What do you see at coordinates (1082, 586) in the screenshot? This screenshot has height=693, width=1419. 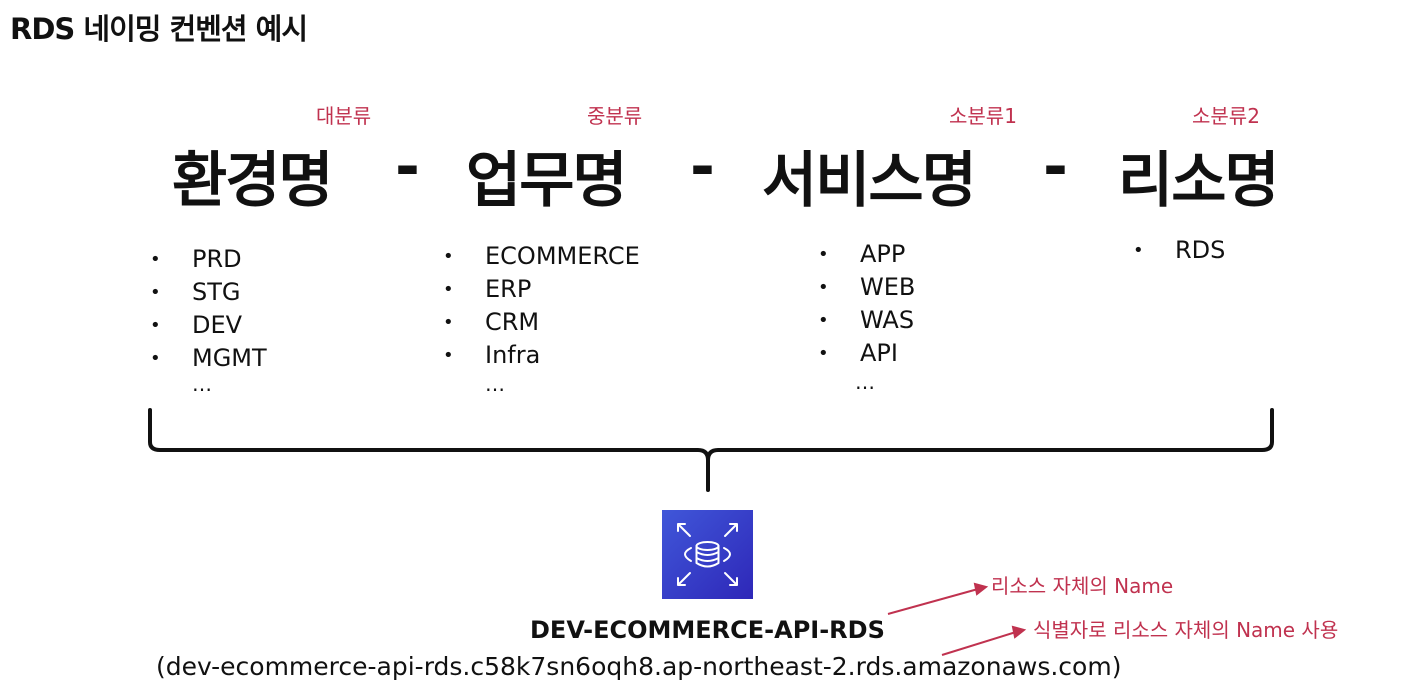 I see `annotation-name-label: 리소스 자체의 Name` at bounding box center [1082, 586].